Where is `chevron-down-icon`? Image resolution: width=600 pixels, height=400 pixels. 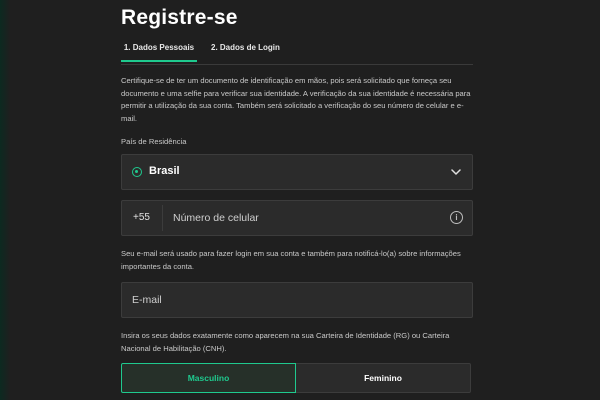
chevron-down-icon is located at coordinates (456, 172).